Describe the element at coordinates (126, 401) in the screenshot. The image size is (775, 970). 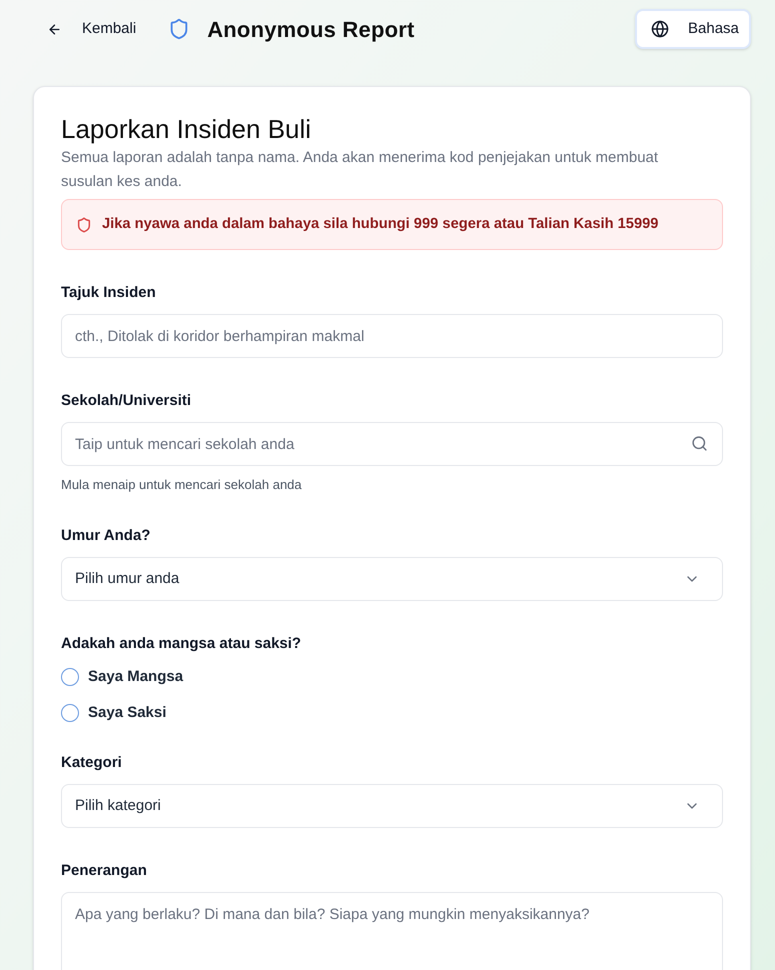
I see `field-label: Sekolah/Universiti` at that location.